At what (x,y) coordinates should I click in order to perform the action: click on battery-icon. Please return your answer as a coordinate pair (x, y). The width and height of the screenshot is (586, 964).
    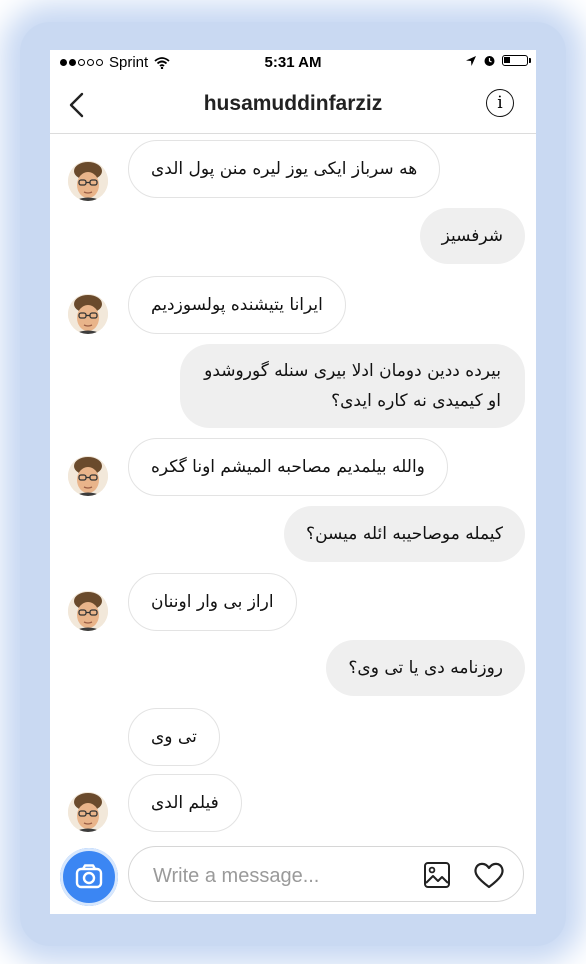
    Looking at the image, I should click on (516, 60).